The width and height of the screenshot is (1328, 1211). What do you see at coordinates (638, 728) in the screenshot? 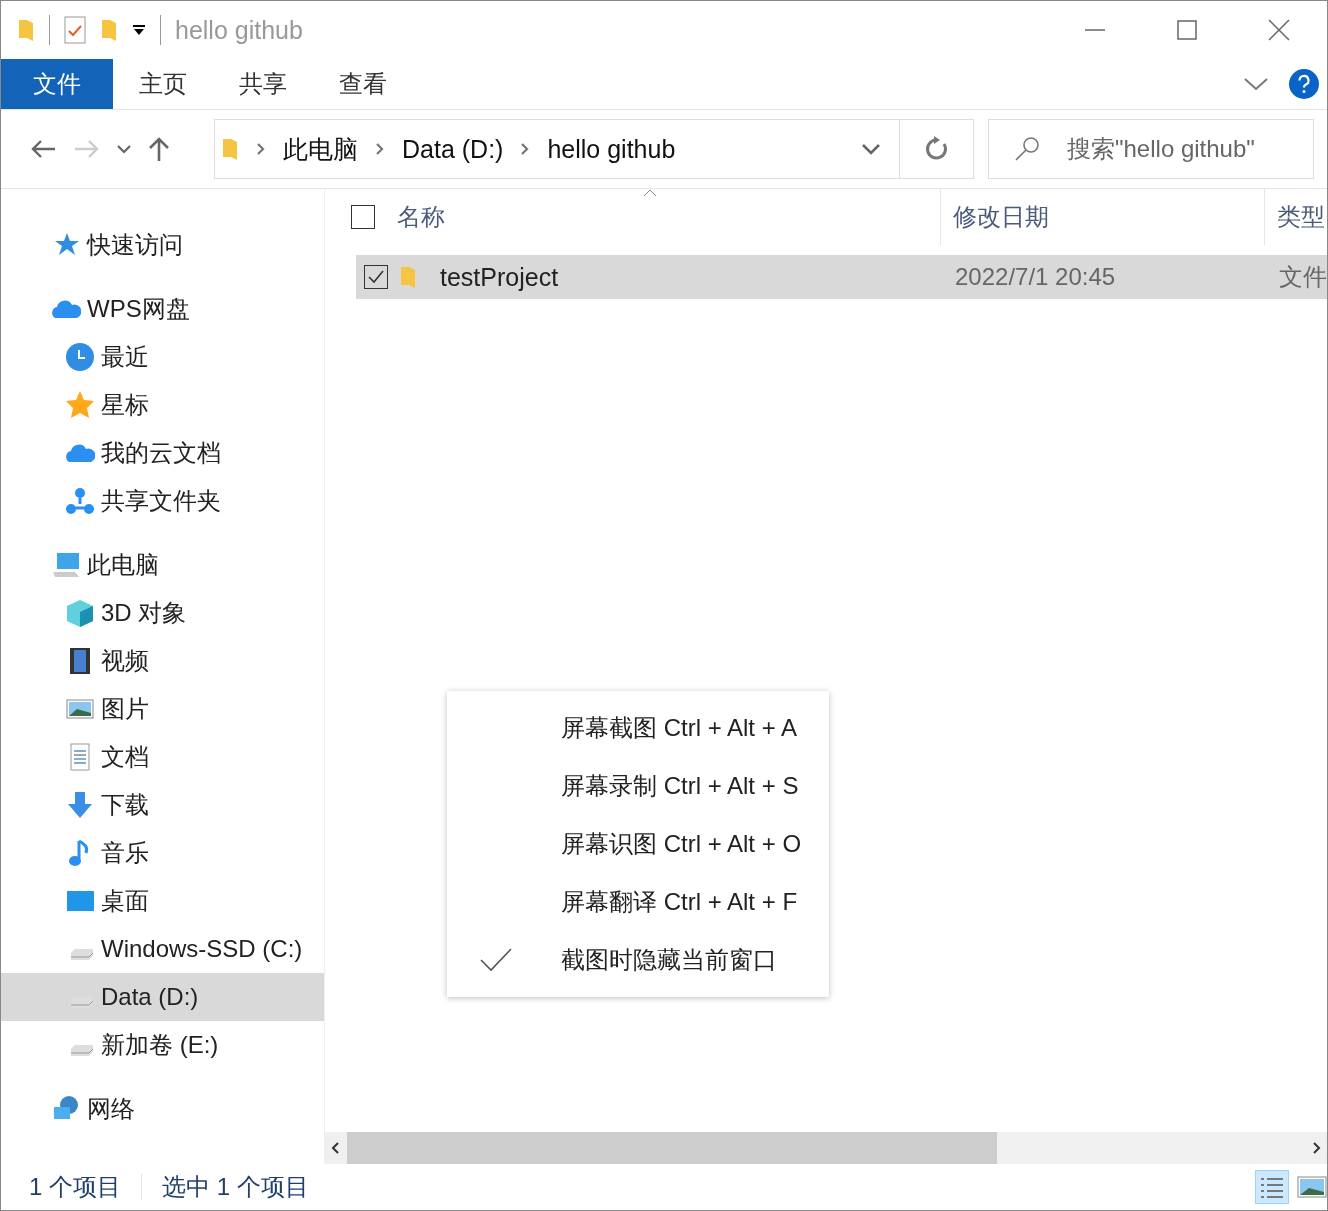
I see `menu-item: 屏幕截图 Ctrl + Alt + A` at bounding box center [638, 728].